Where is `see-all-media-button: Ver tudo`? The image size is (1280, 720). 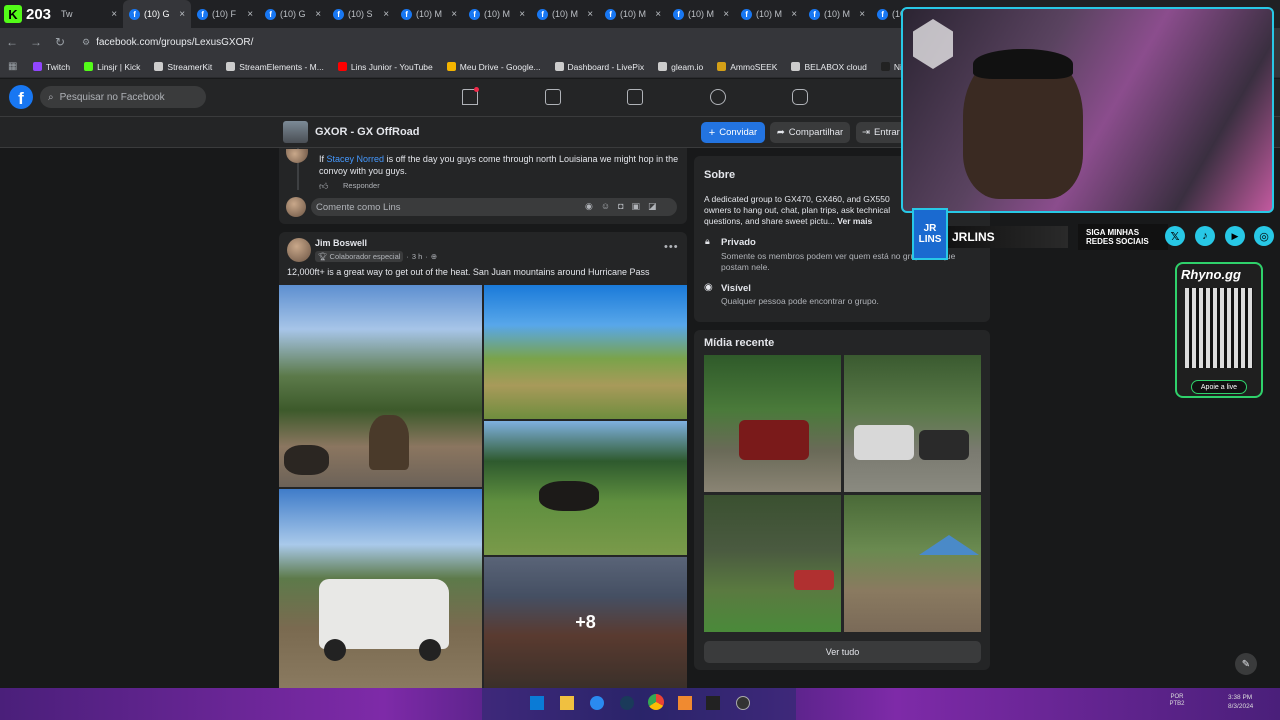
see-all-media-button: Ver tudo is located at coordinates (842, 652).